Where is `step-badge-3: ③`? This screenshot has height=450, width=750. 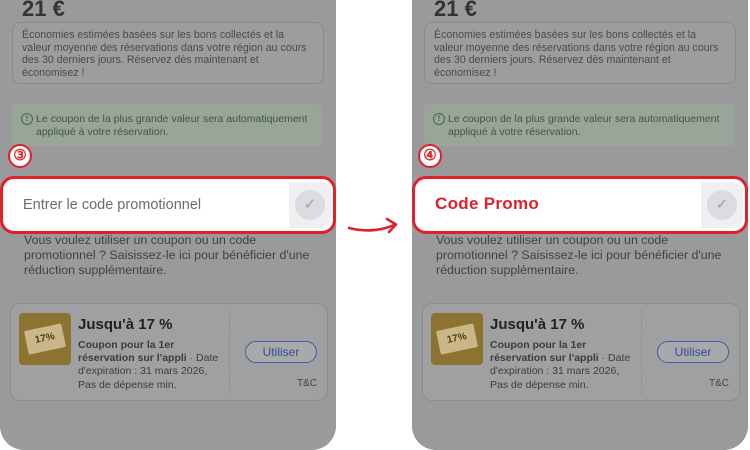 step-badge-3: ③ is located at coordinates (20, 156).